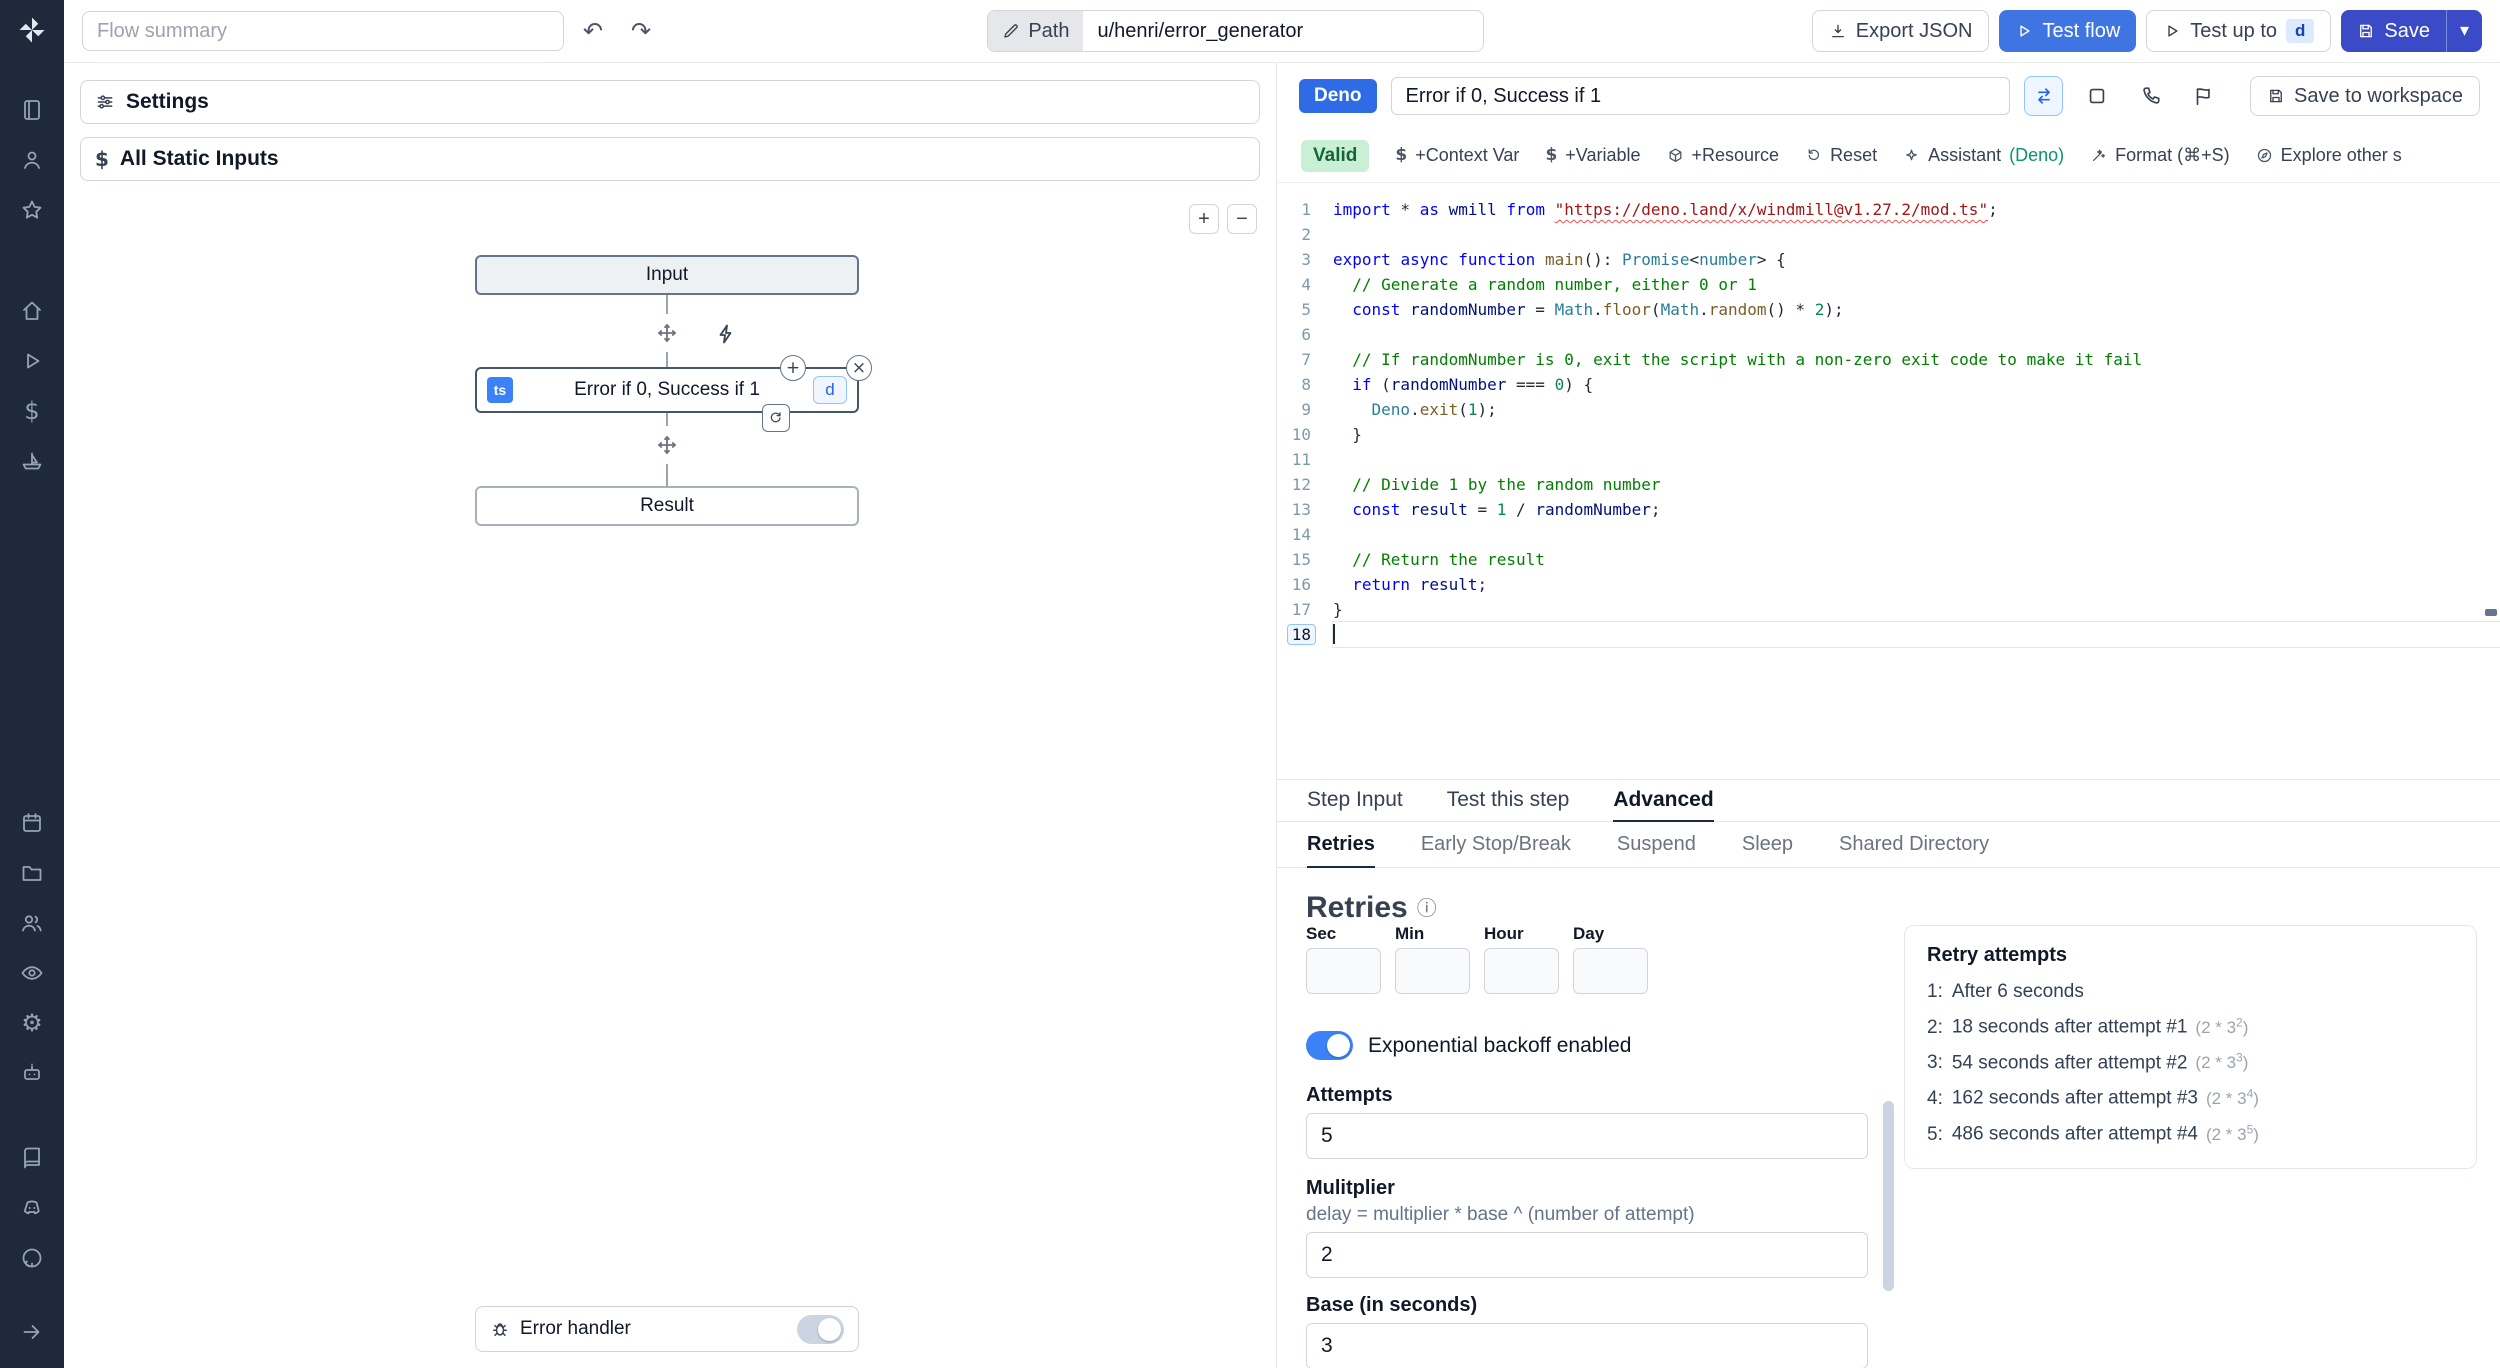  I want to click on sidebar-item-folder, so click(32, 873).